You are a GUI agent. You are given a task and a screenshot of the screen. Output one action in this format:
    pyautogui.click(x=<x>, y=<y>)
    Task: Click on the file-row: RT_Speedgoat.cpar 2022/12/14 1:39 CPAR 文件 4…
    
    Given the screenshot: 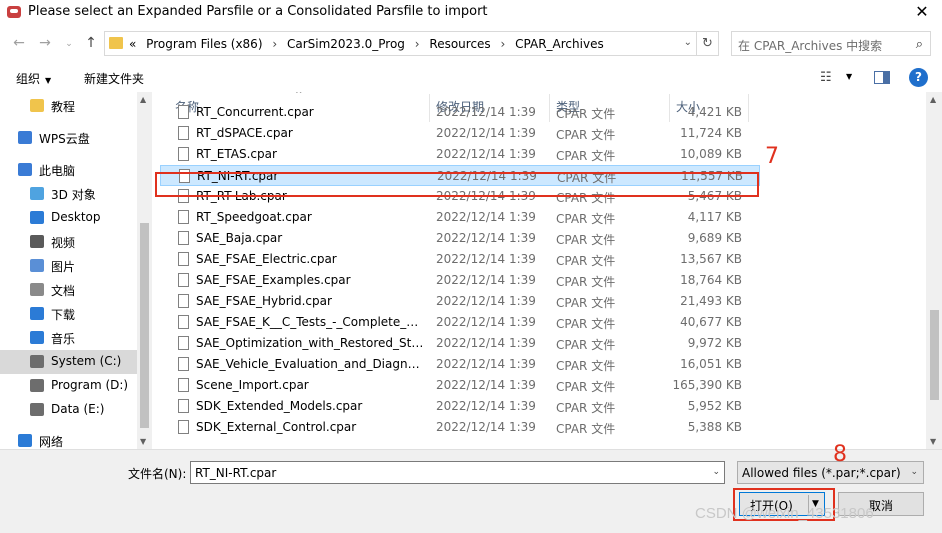 What is the action you would take?
    pyautogui.click(x=460, y=217)
    